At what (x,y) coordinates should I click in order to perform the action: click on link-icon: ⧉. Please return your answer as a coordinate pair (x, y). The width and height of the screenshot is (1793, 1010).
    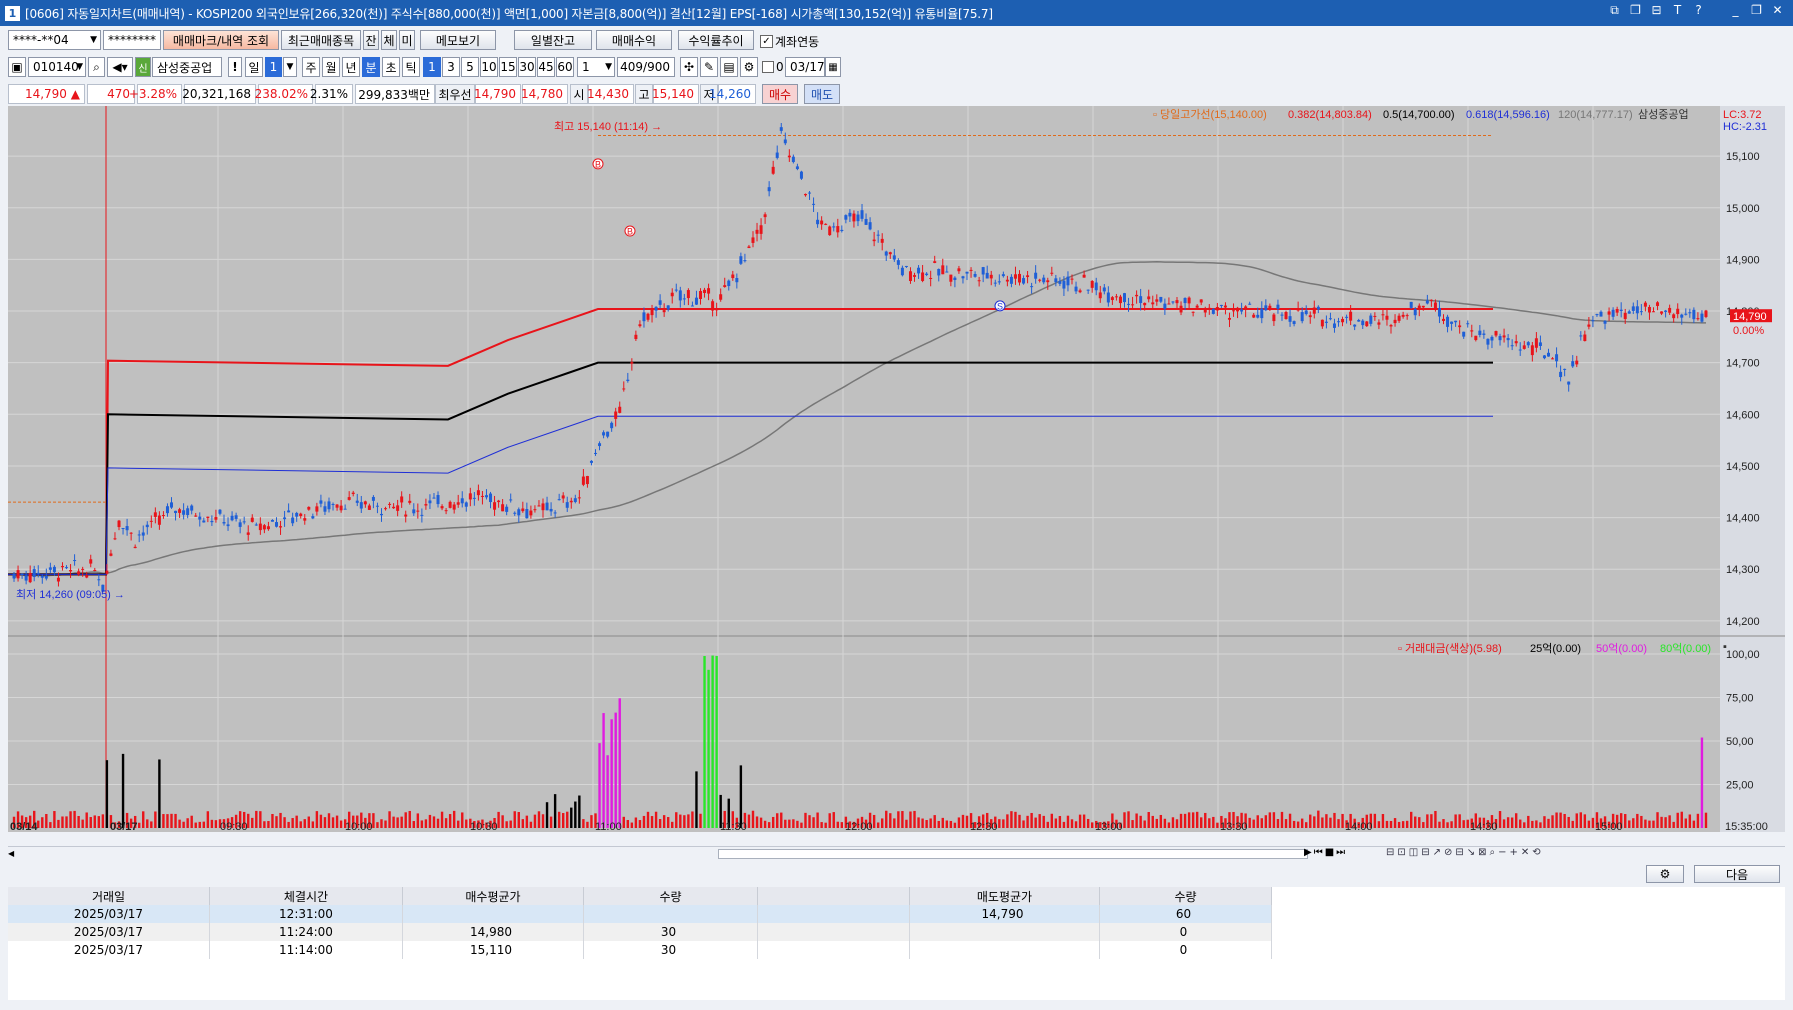
    Looking at the image, I should click on (1614, 10).